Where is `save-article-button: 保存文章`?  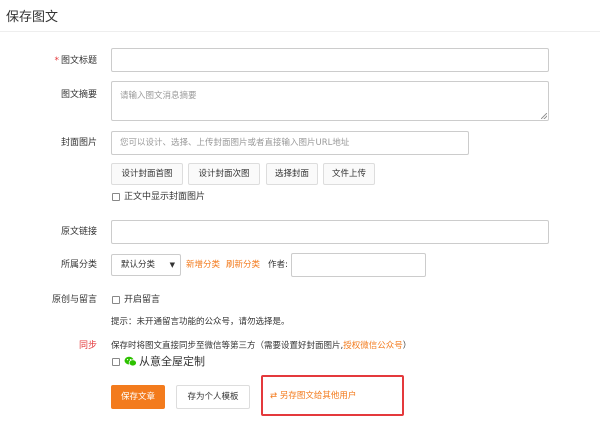 save-article-button: 保存文章 is located at coordinates (138, 397).